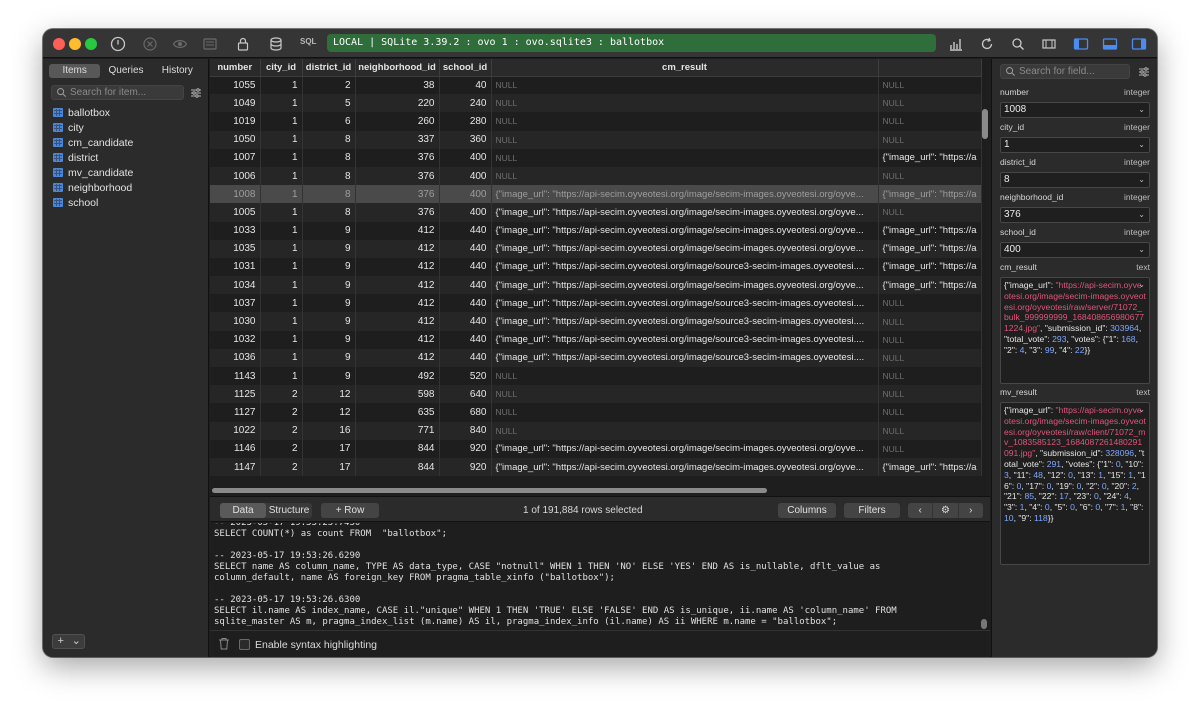  Describe the element at coordinates (77, 641) in the screenshot. I see `add-item-menu-button: ⌄` at that location.